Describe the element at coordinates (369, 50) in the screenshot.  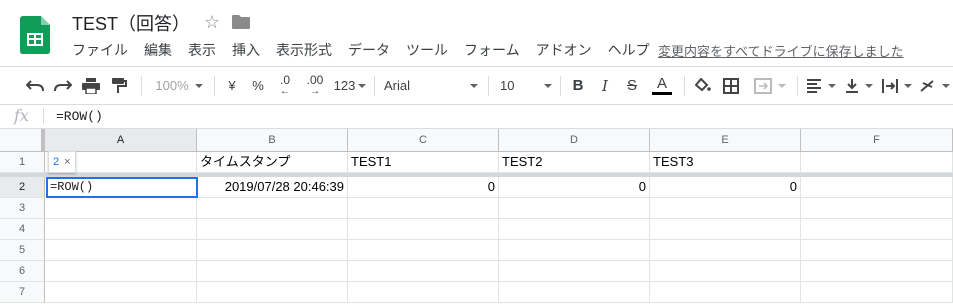
I see `menu-data: データ` at that location.